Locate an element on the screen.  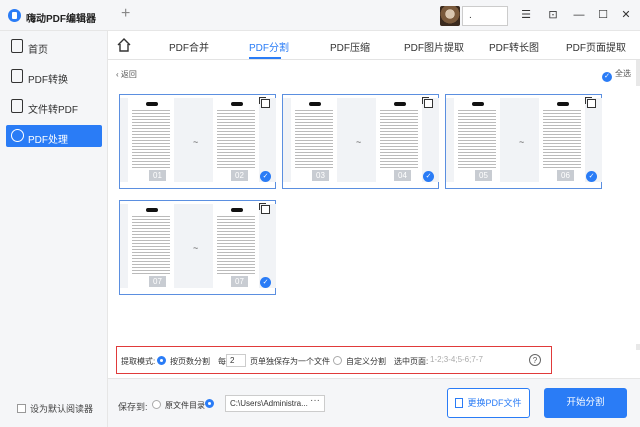
page-number: 06 is located at coordinates (565, 175).